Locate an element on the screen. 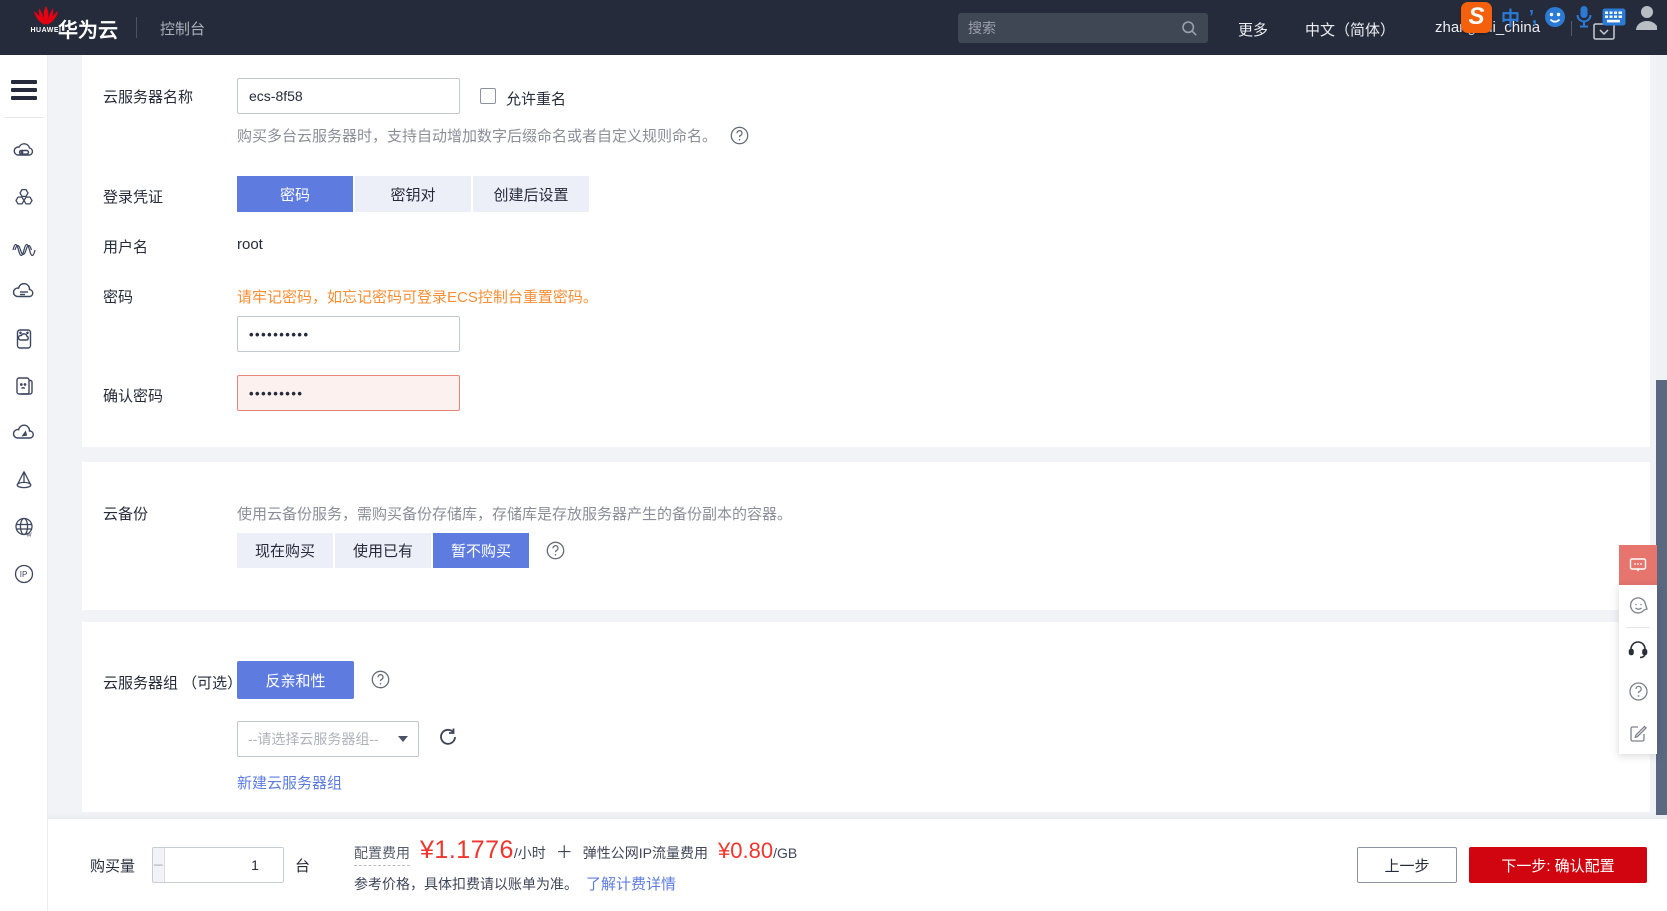 The height and width of the screenshot is (911, 1667). left-sidebar: w IP is located at coordinates (24, 483).